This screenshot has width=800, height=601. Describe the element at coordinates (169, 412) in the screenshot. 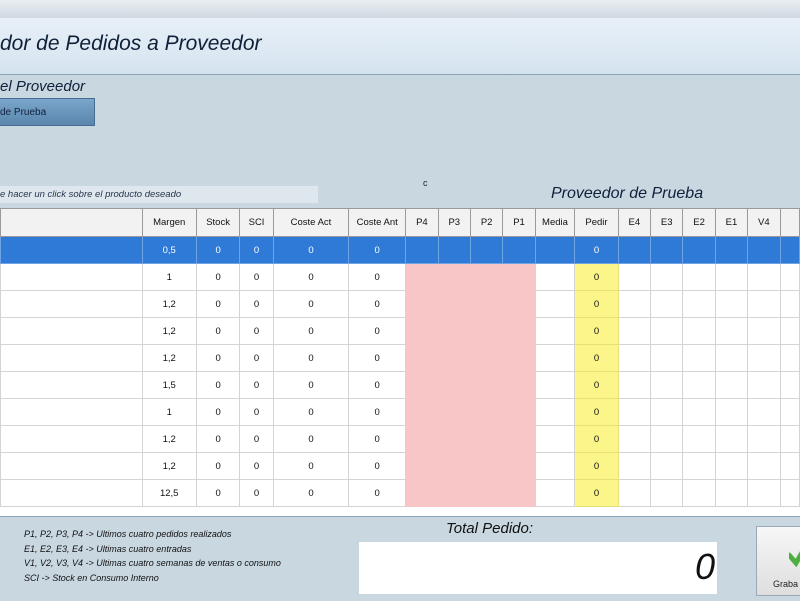

I see `cell-margen: 1` at that location.